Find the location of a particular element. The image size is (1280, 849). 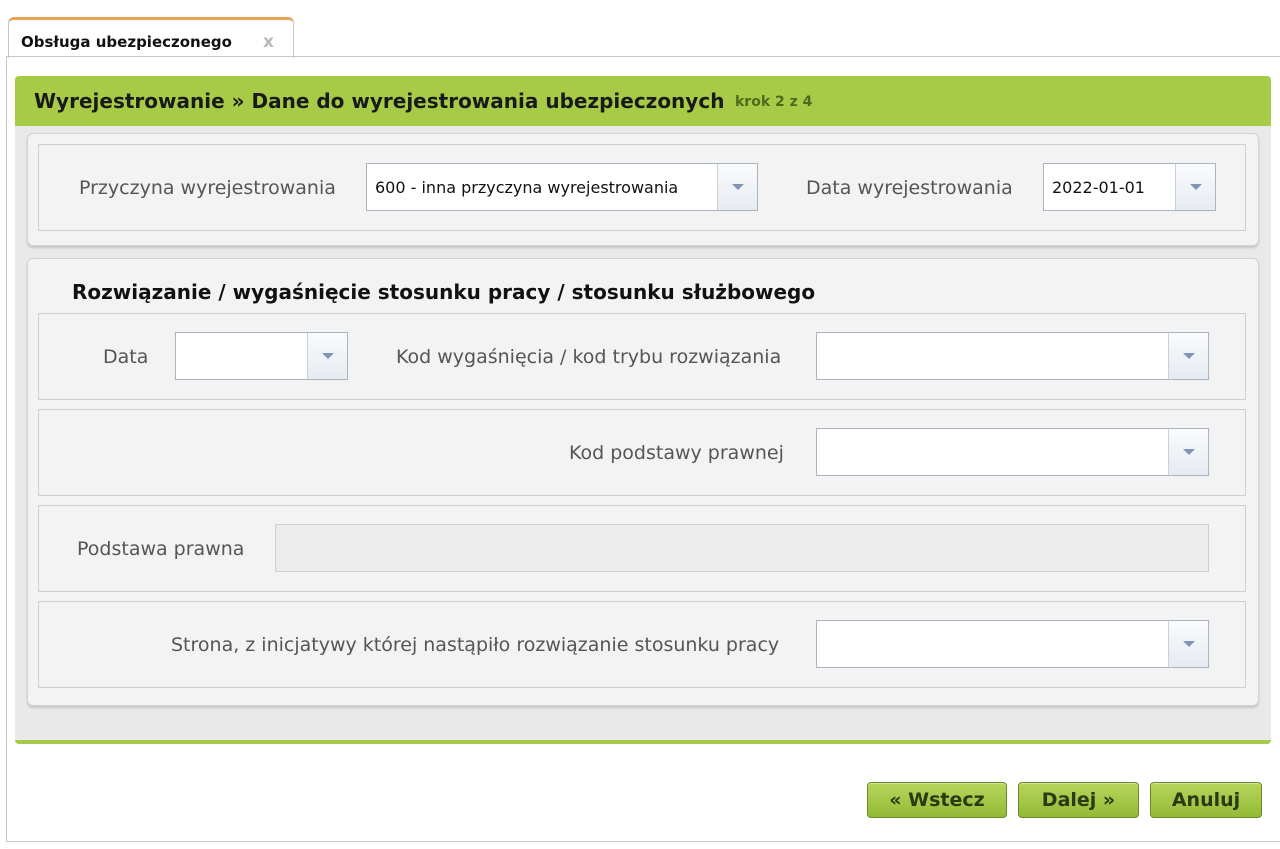

legal-basis-row: Podstawa prawna is located at coordinates (642, 548).